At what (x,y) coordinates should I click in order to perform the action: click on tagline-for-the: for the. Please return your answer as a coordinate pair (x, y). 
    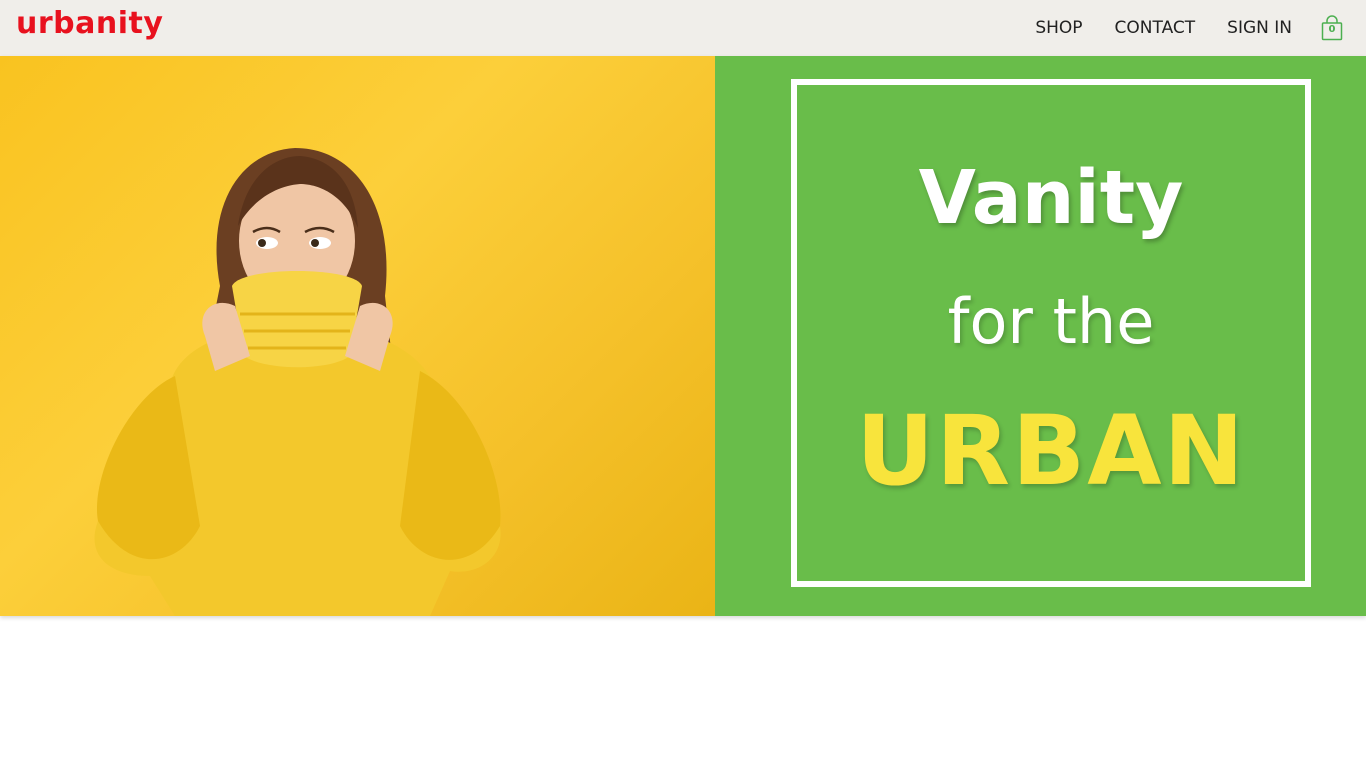
    Looking at the image, I should click on (1051, 321).